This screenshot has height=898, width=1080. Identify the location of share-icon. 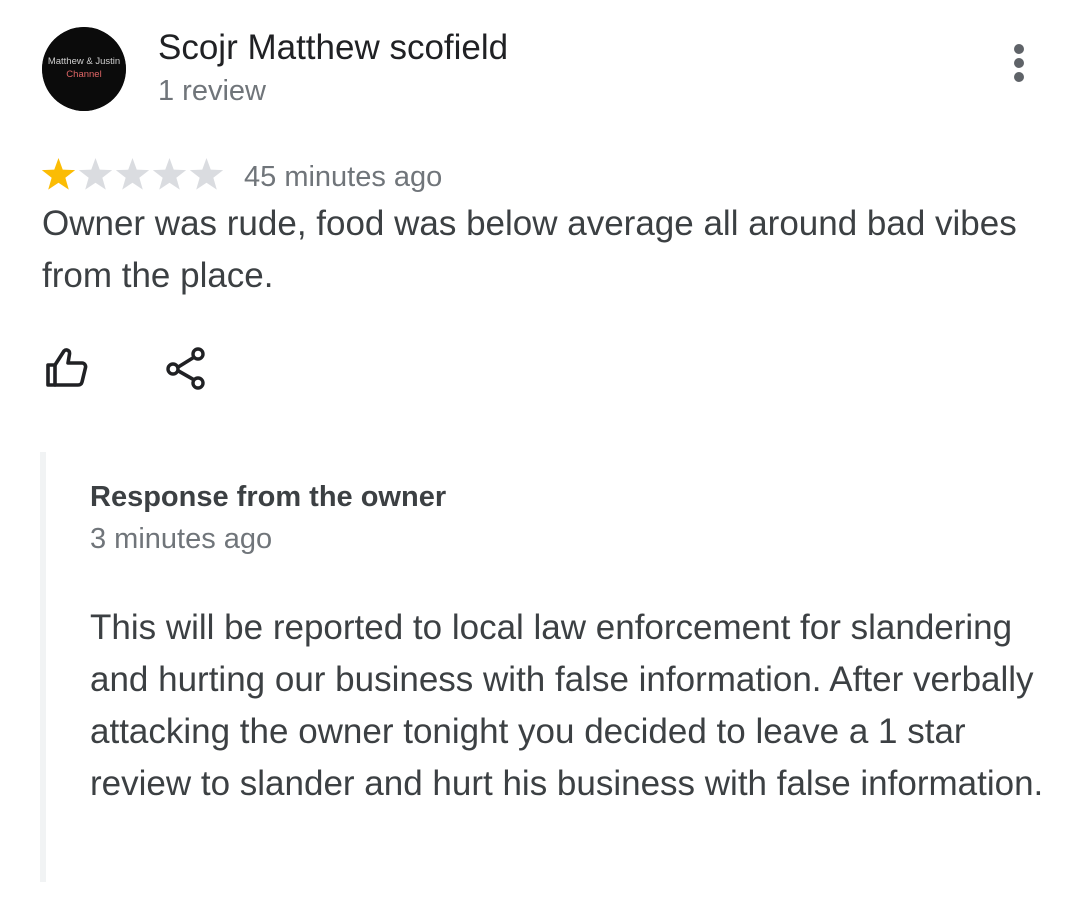
(185, 368).